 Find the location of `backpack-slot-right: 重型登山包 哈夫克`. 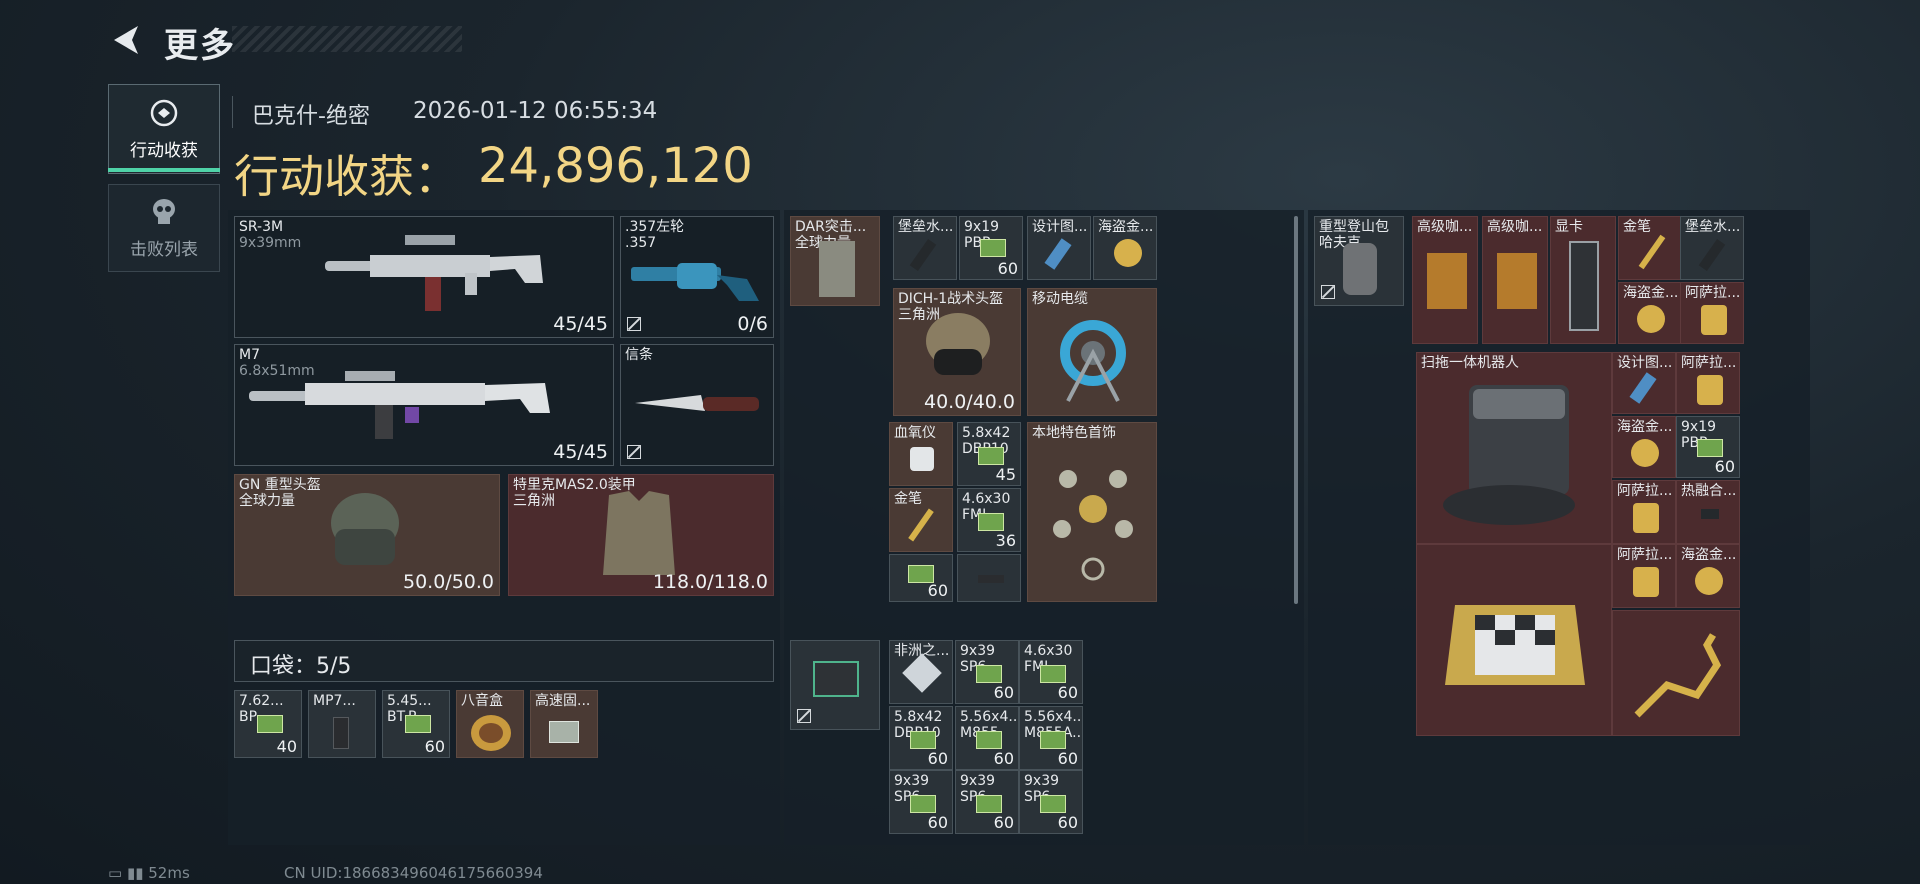

backpack-slot-right: 重型登山包 哈夫克 is located at coordinates (1359, 261).